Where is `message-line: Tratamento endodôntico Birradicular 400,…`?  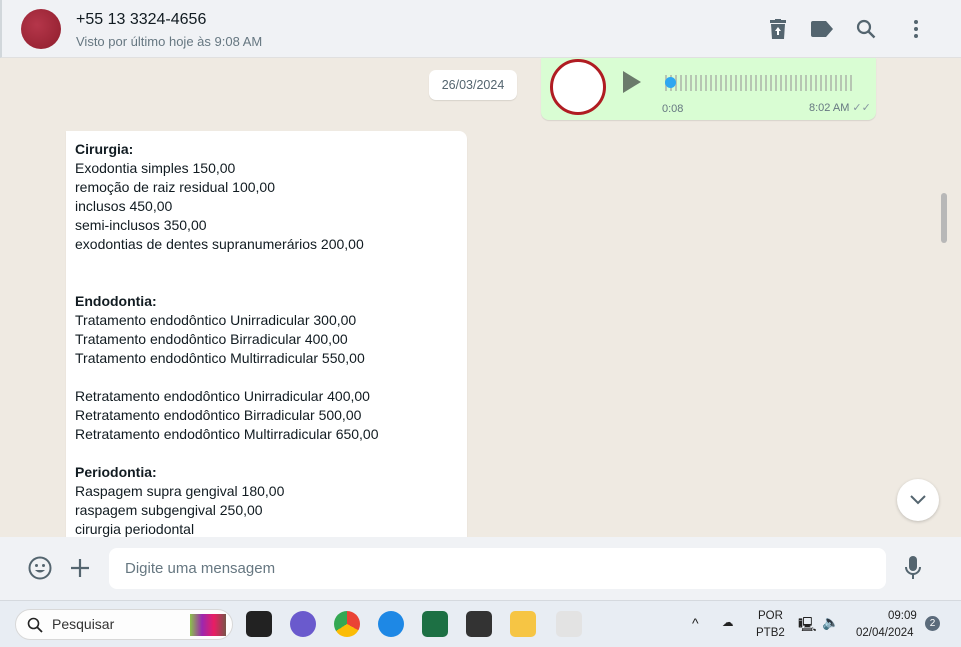
message-line: Tratamento endodôntico Birradicular 400,… is located at coordinates (211, 339).